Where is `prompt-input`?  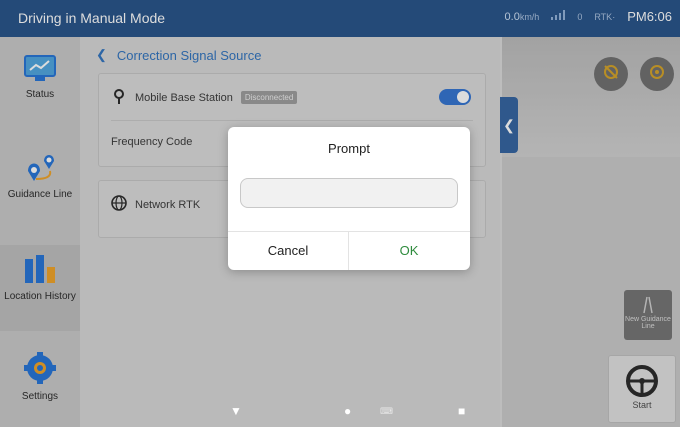
prompt-input is located at coordinates (349, 193).